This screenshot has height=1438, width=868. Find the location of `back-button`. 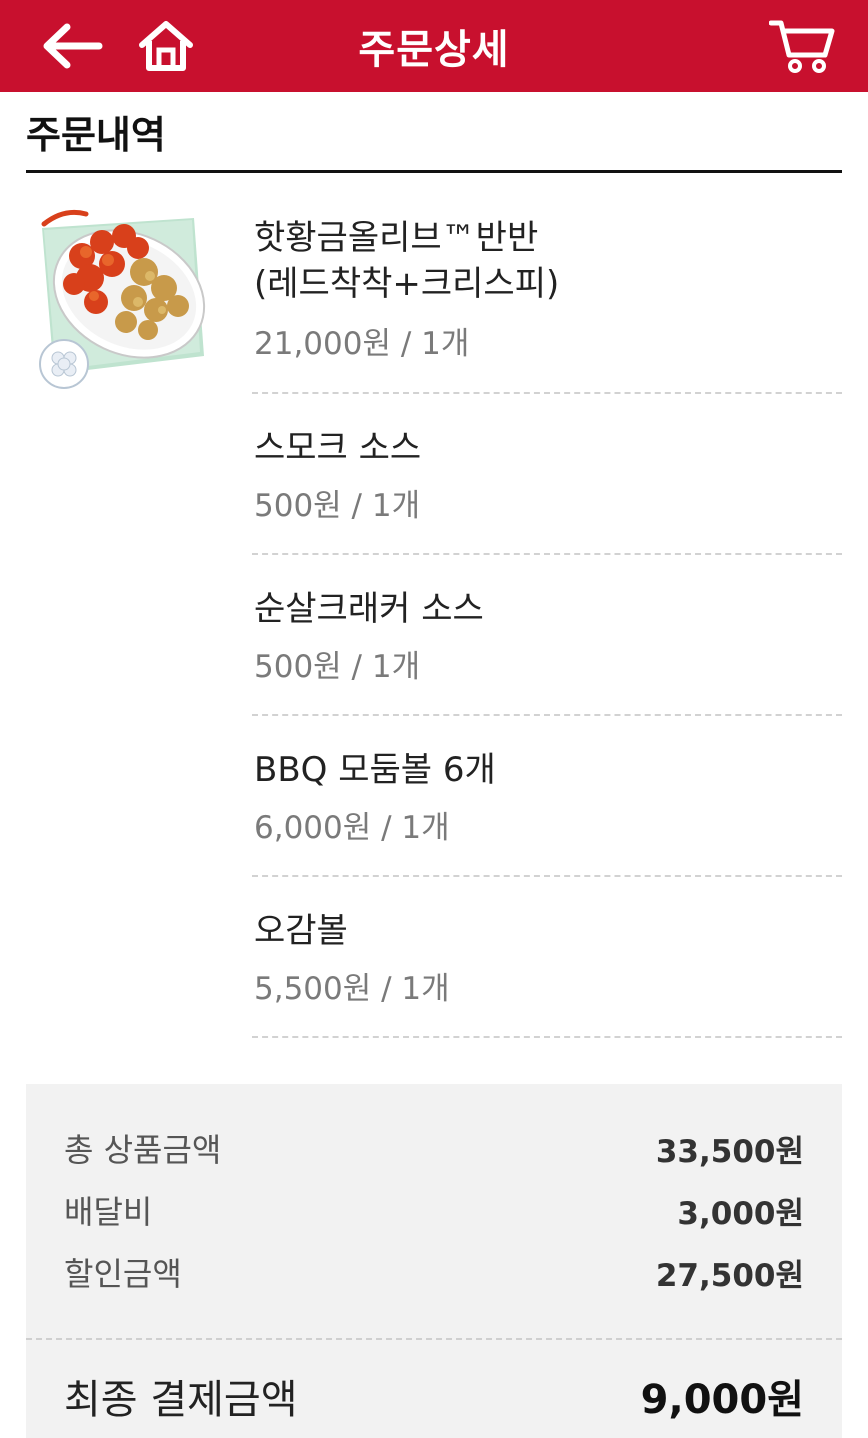

back-button is located at coordinates (72, 46).